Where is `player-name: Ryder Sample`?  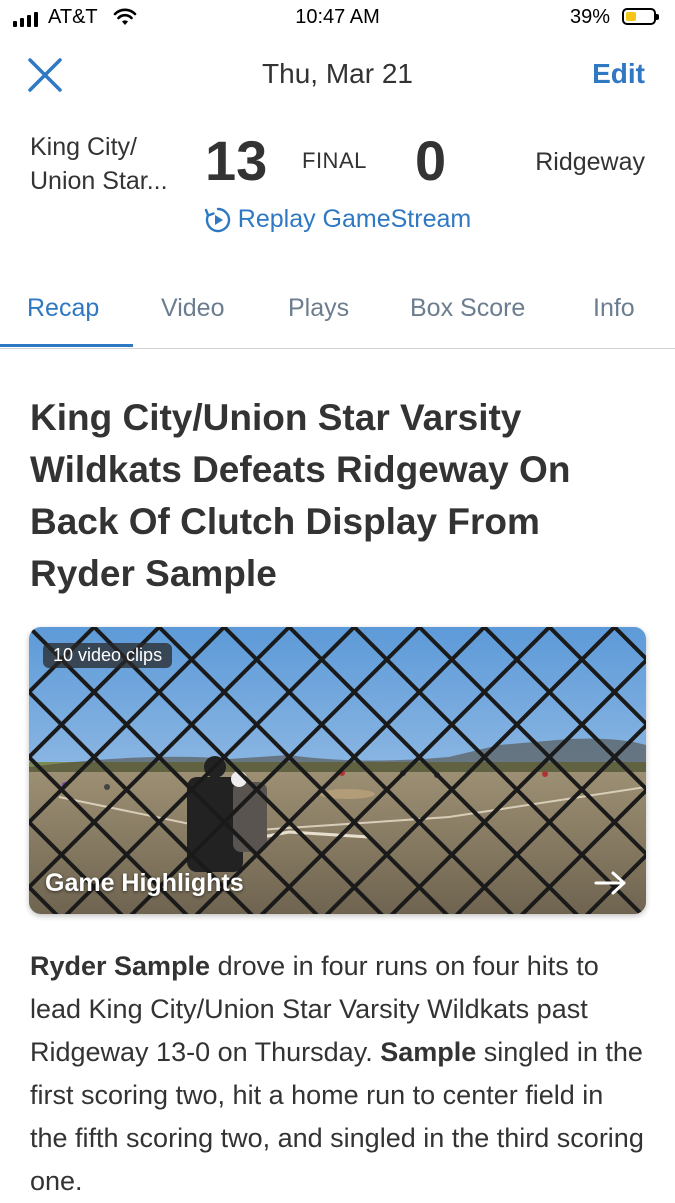
player-name: Ryder Sample is located at coordinates (120, 966).